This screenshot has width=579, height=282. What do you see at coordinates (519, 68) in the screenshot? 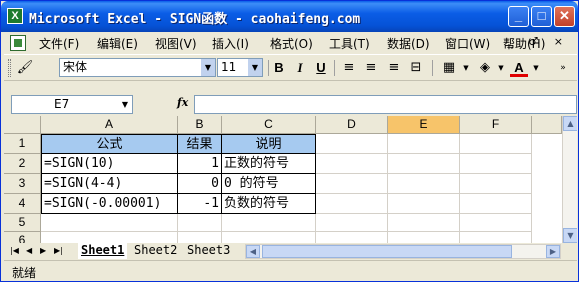
I see `font-color-button: A` at bounding box center [519, 68].